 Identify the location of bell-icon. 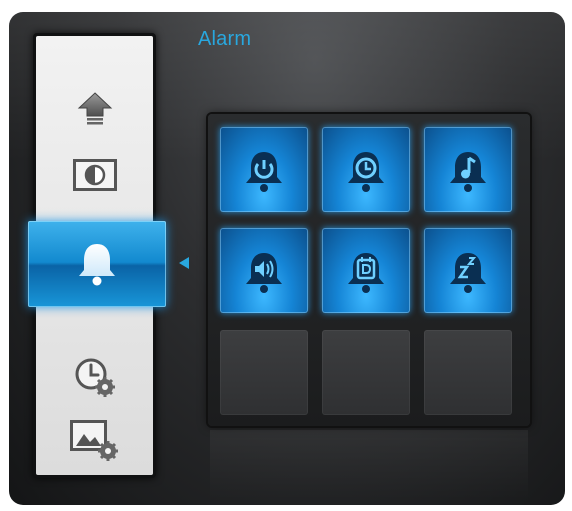
(97, 265).